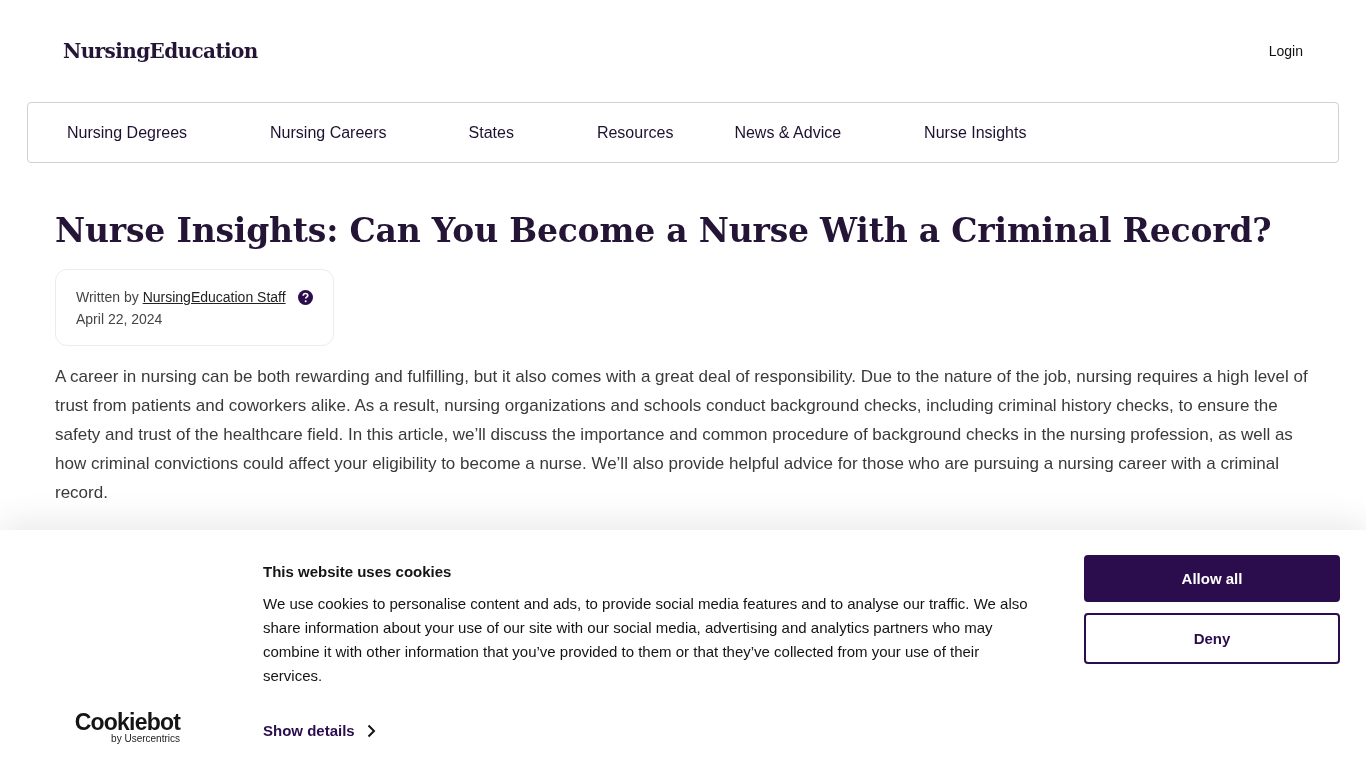  Describe the element at coordinates (328, 132) in the screenshot. I see `nav-link: Nursing Careers` at that location.